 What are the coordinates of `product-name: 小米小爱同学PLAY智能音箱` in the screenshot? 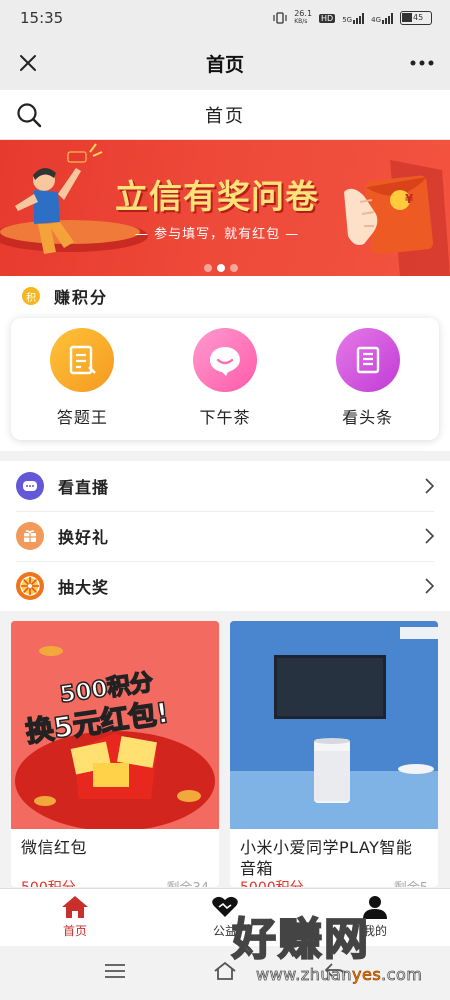 It's located at (326, 858).